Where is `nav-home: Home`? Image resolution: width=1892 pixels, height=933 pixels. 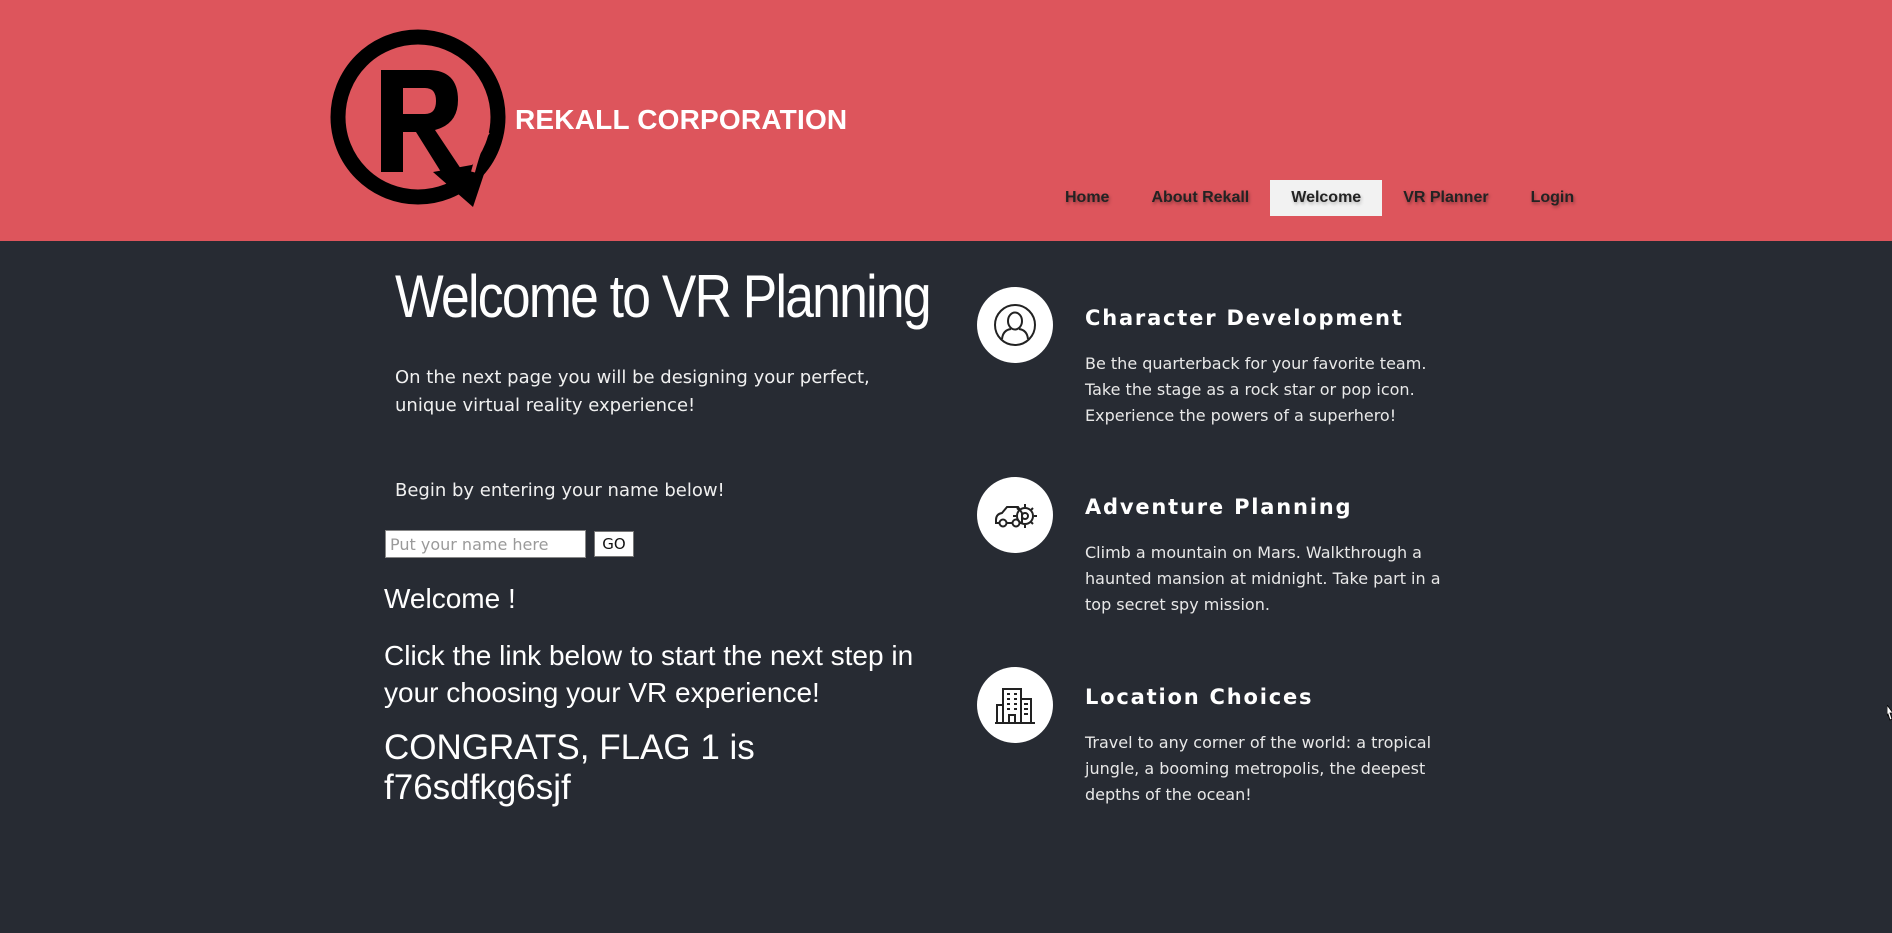
nav-home: Home is located at coordinates (1087, 198).